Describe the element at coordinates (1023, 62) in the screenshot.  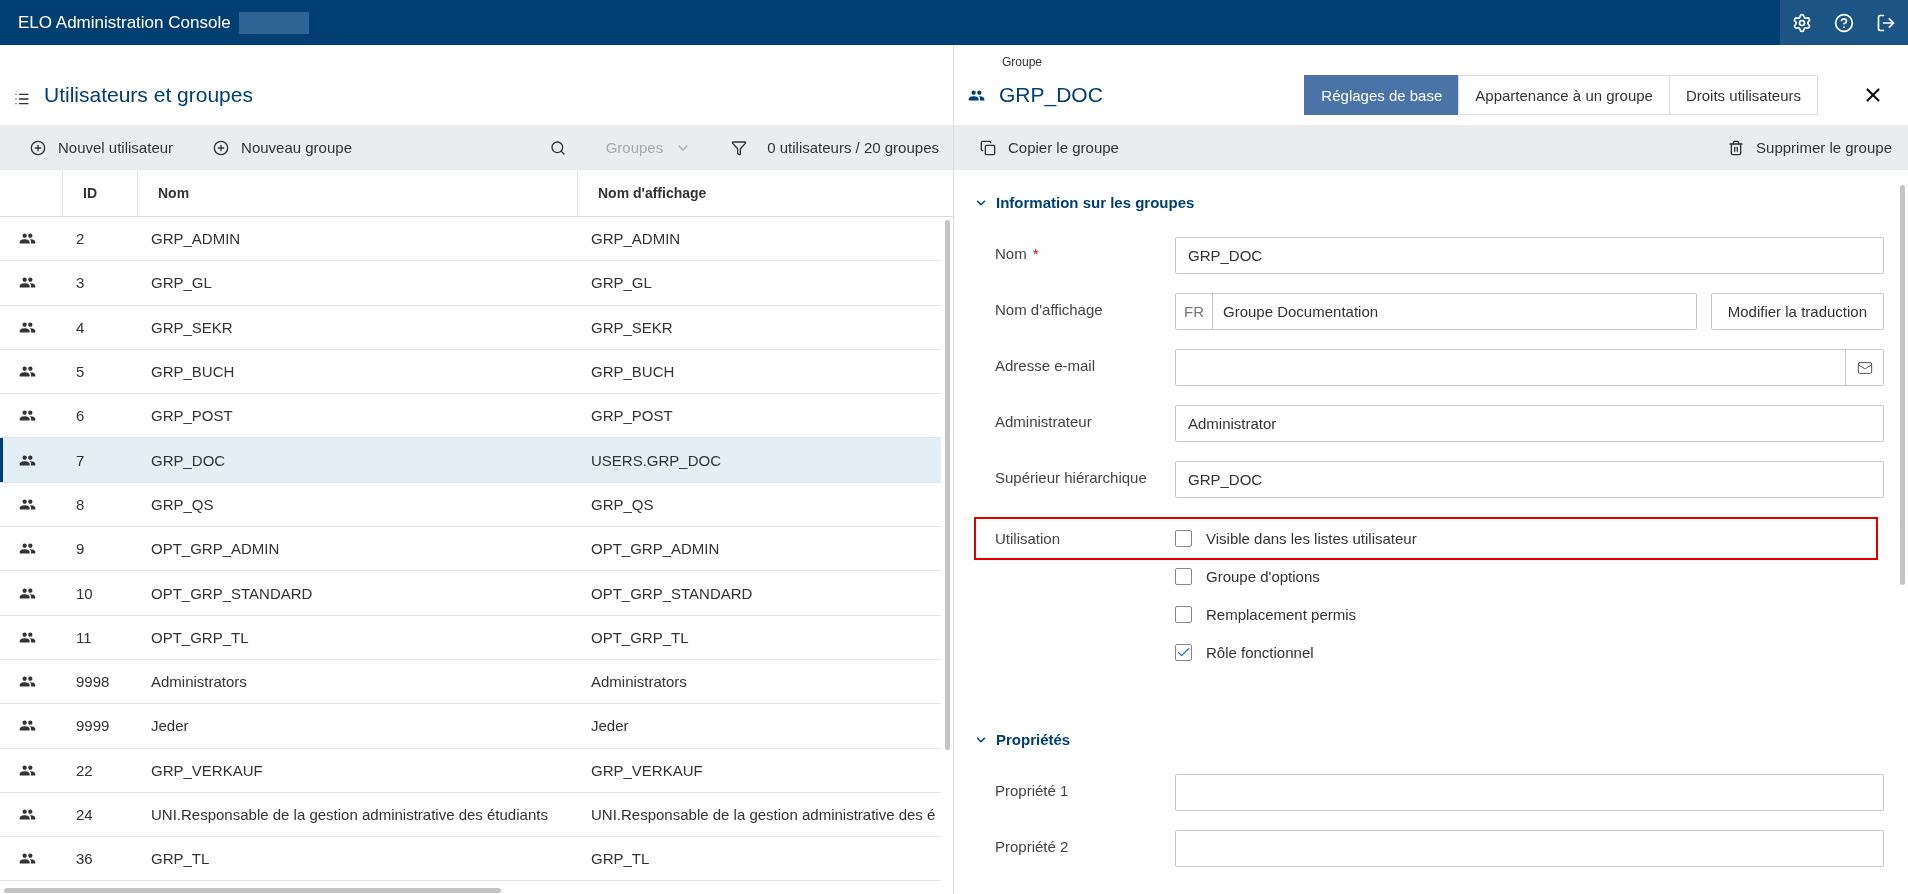
I see `breadcrumb: Groupe` at that location.